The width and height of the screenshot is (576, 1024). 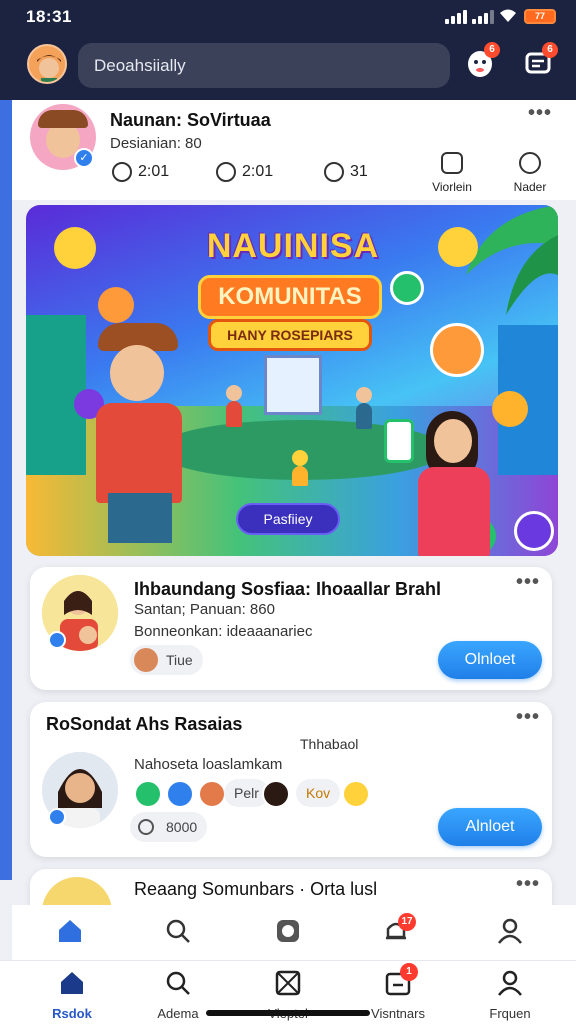 What do you see at coordinates (166, 660) in the screenshot?
I see `card-chip: Tiue` at bounding box center [166, 660].